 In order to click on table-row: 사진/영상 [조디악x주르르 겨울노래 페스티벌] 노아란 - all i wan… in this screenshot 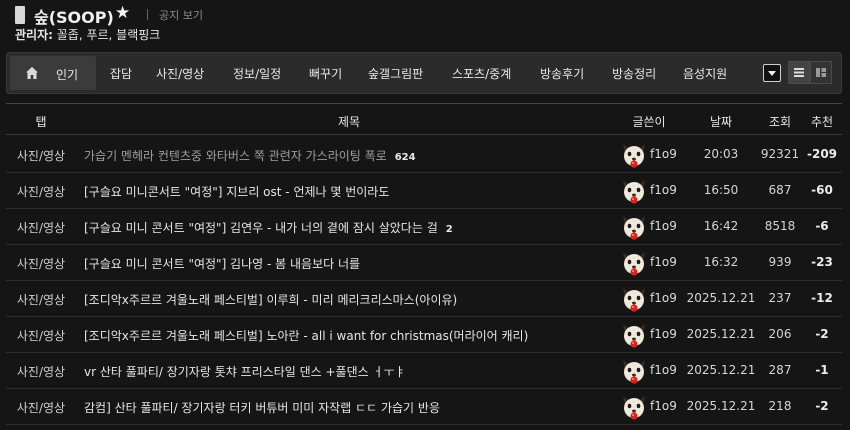, I will do `click(424, 335)`.